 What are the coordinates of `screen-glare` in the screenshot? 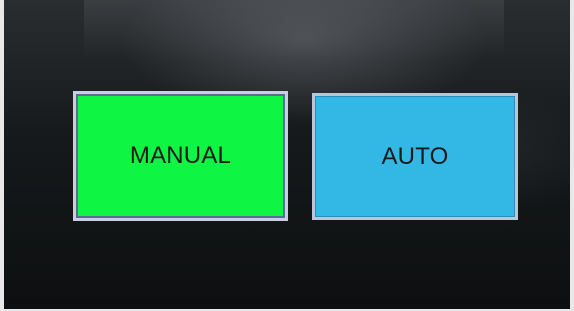 It's located at (294, 30).